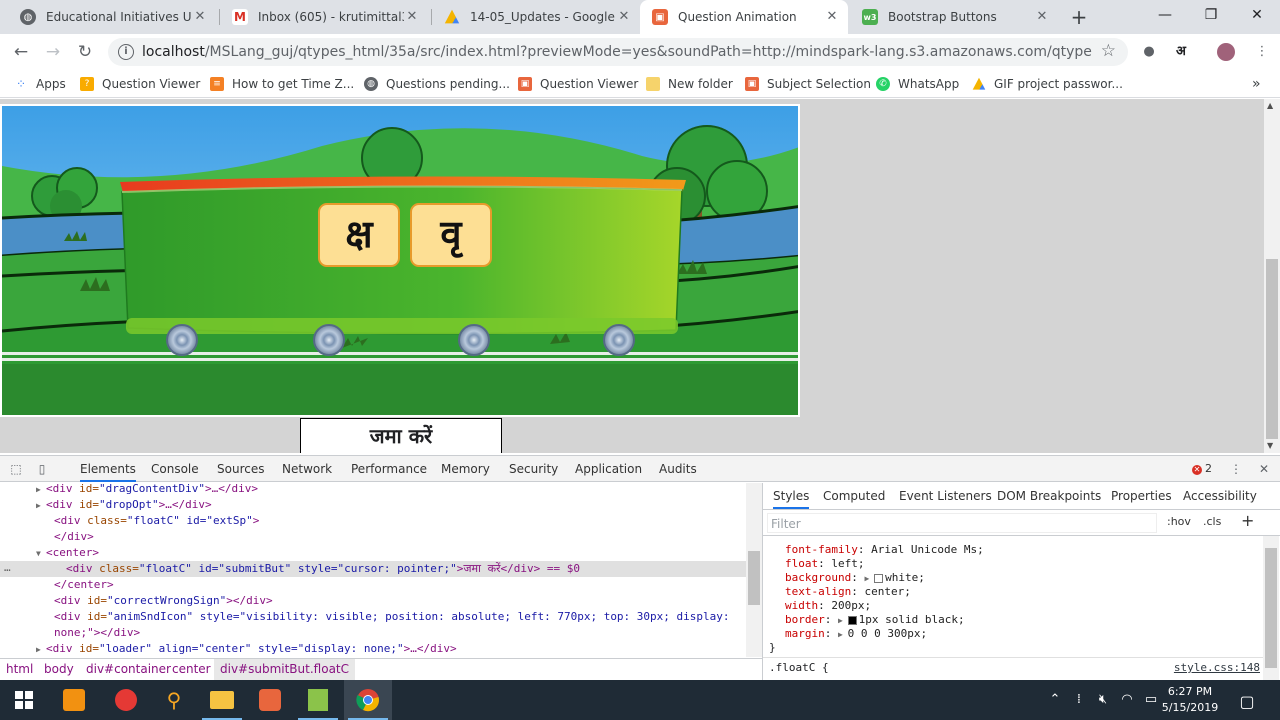 This screenshot has width=1280, height=720. What do you see at coordinates (373, 601) in the screenshot?
I see `dom-node-line: <div id="correctWrongSign"></div>` at bounding box center [373, 601].